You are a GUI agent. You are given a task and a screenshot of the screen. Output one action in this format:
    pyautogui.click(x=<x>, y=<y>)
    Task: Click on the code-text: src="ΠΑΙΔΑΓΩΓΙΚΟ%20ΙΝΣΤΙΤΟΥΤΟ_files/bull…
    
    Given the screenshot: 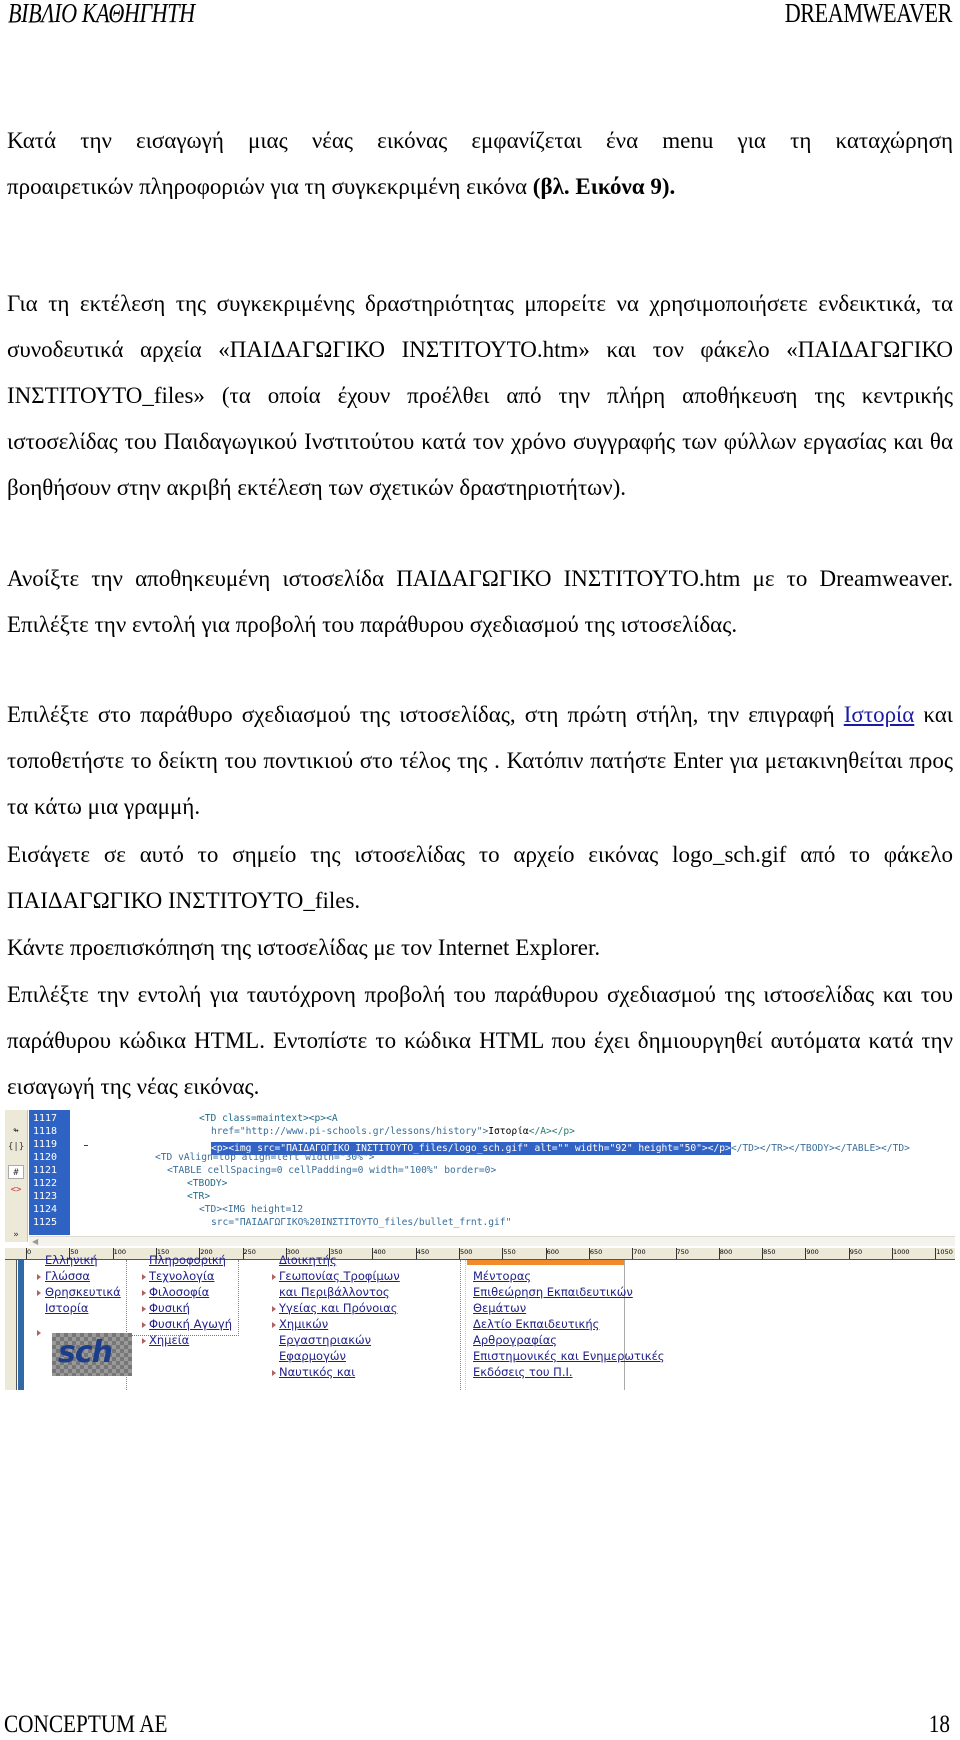 What is the action you would take?
    pyautogui.click(x=361, y=1222)
    